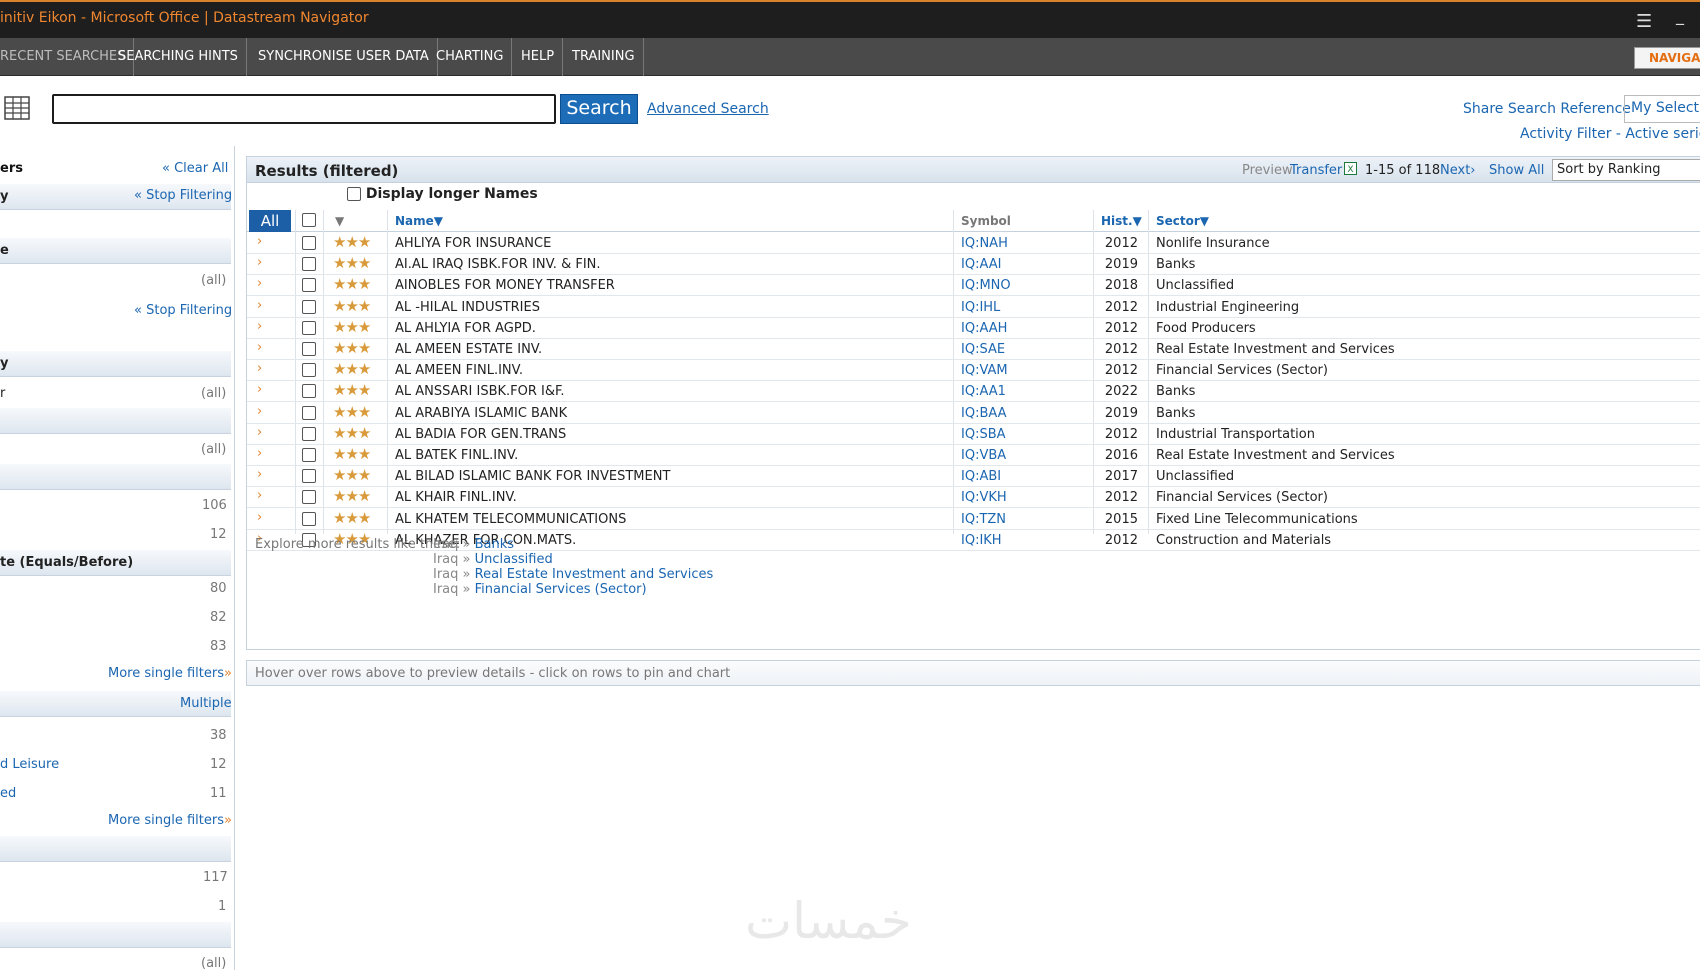  I want to click on filter-count-106: 106, so click(214, 505).